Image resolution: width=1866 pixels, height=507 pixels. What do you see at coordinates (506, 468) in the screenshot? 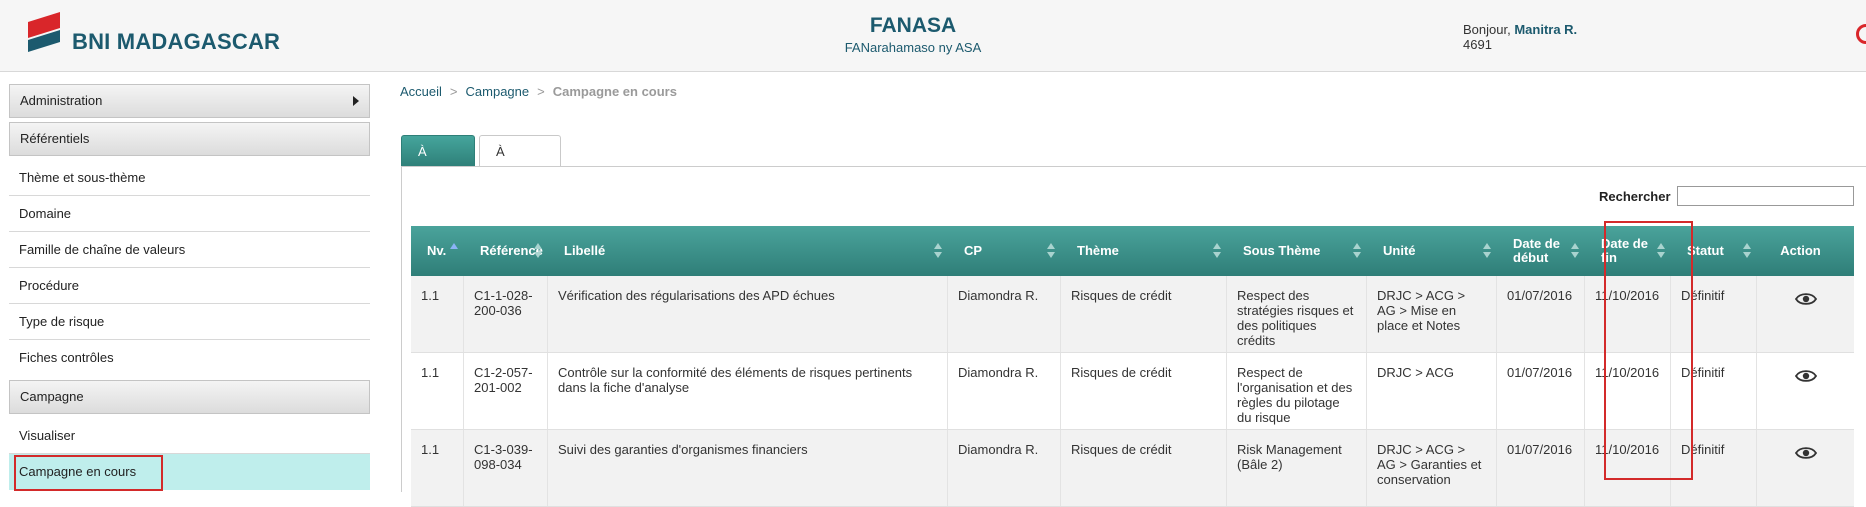
I see `cell-reference: C1-3-039-098-034` at bounding box center [506, 468].